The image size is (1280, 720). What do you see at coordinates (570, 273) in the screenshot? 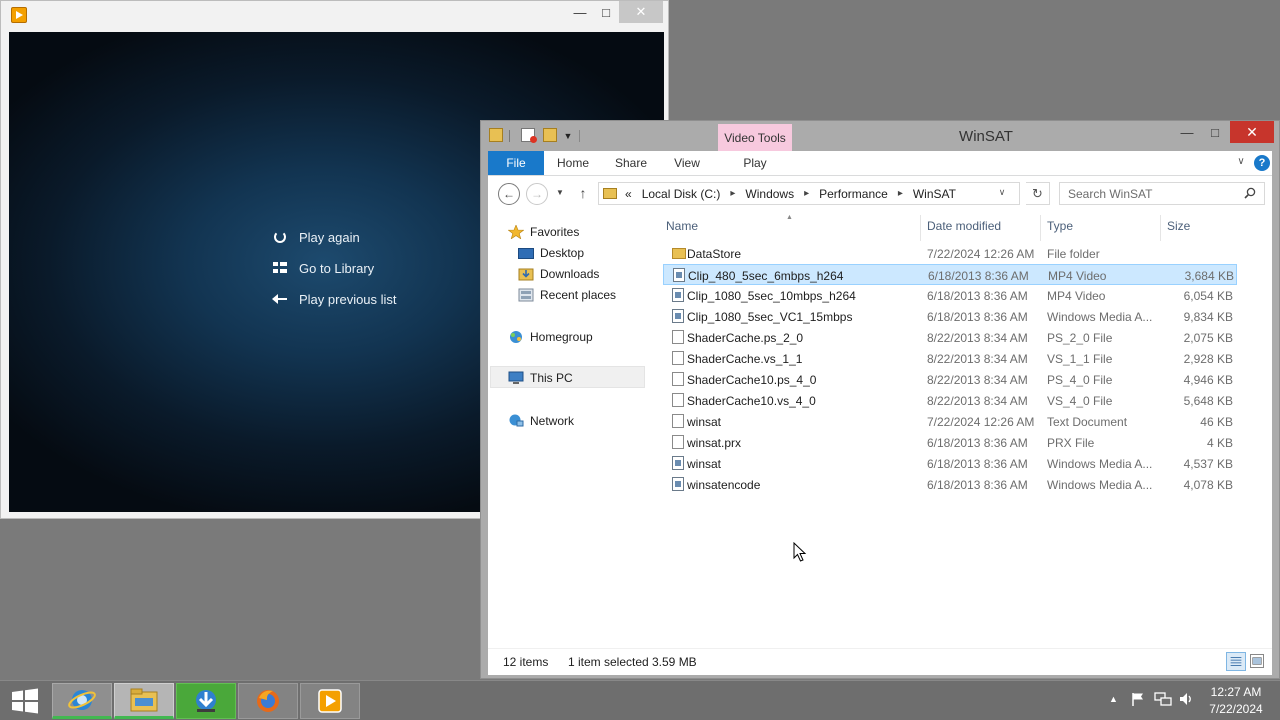
I see `sidebar-item-label: Downloads` at bounding box center [570, 273].